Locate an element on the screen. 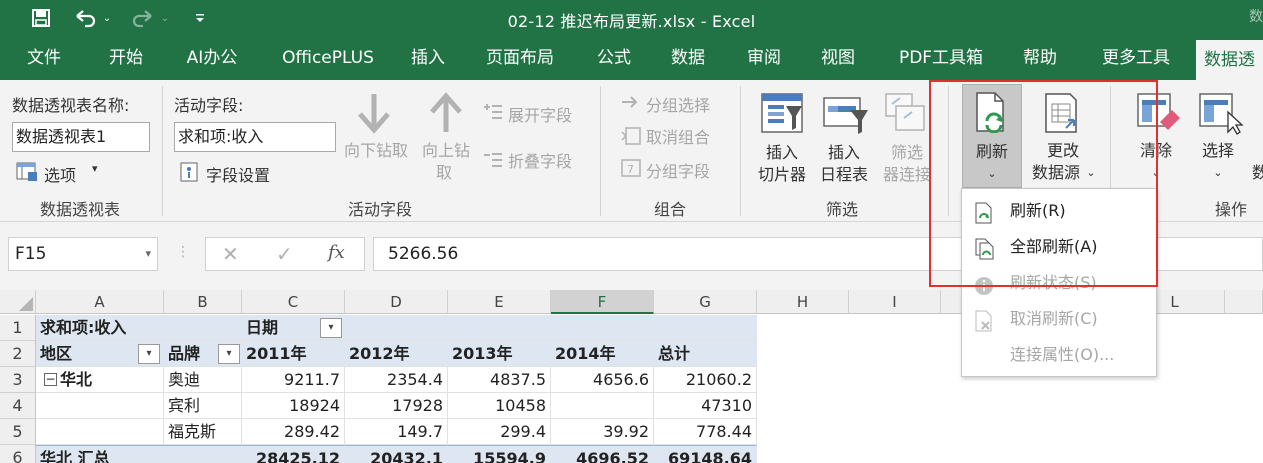 The width and height of the screenshot is (1263, 463). menu-item-refresh: 刷新(R) is located at coordinates (1059, 211).